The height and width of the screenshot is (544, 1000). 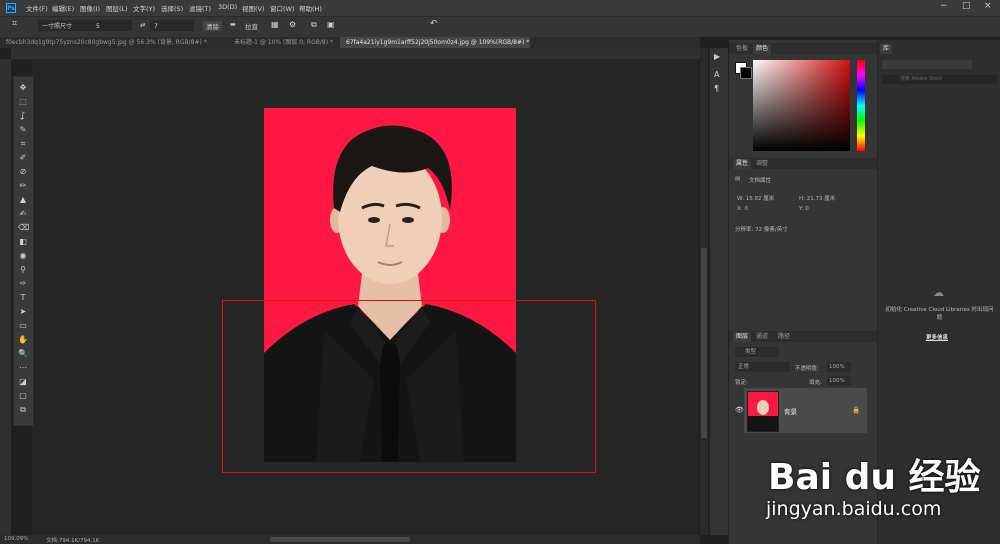 What do you see at coordinates (14, 24) in the screenshot?
I see `crop-icon: ⌗` at bounding box center [14, 24].